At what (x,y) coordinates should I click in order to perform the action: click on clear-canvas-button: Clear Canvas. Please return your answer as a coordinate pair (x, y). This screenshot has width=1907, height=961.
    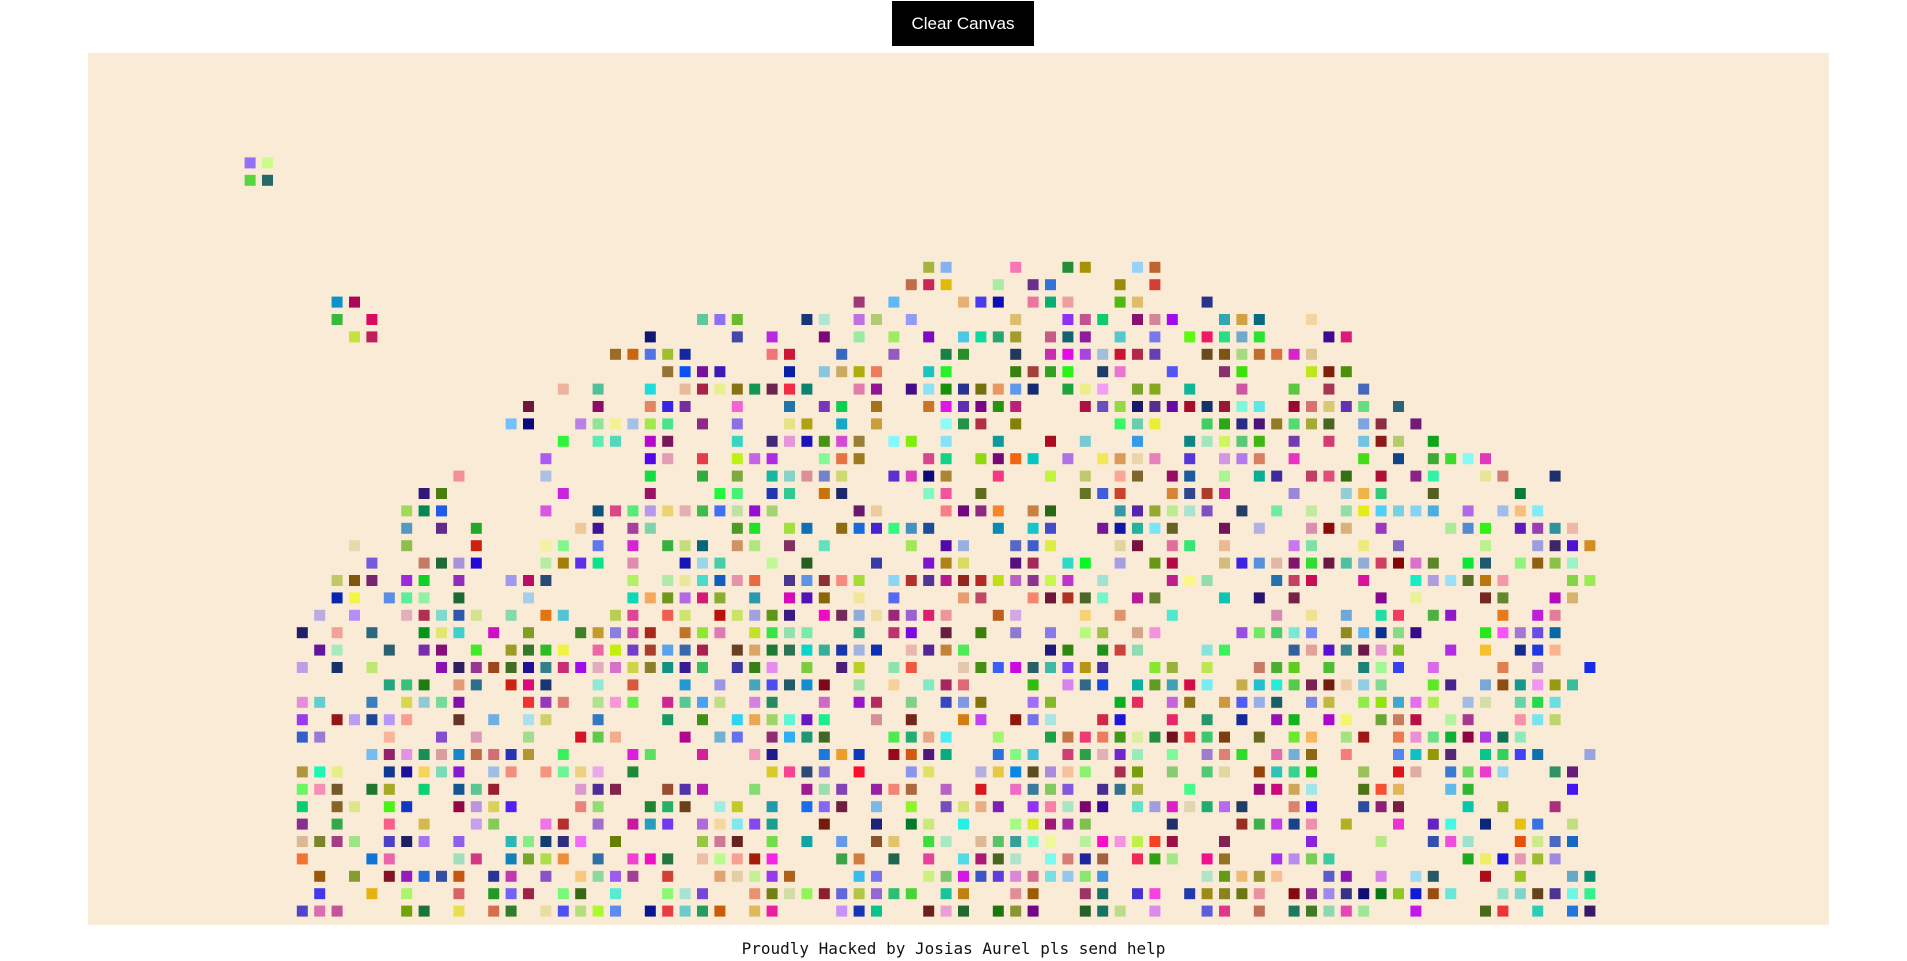
    Looking at the image, I should click on (963, 23).